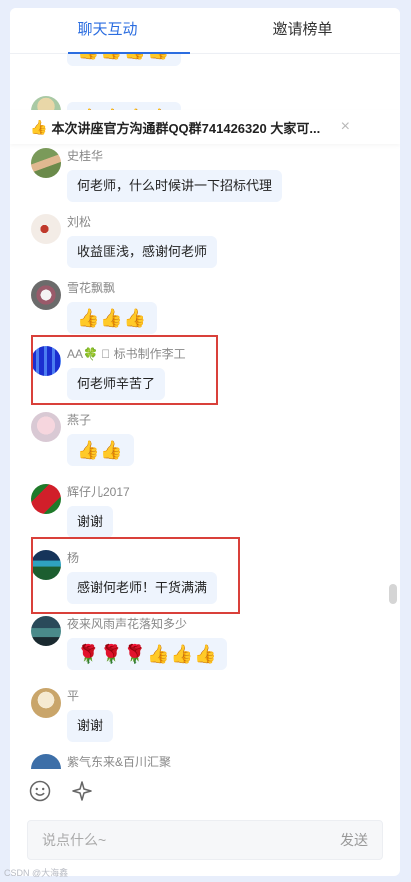 The height and width of the screenshot is (882, 411). What do you see at coordinates (173, 840) in the screenshot?
I see `chat-input` at bounding box center [173, 840].